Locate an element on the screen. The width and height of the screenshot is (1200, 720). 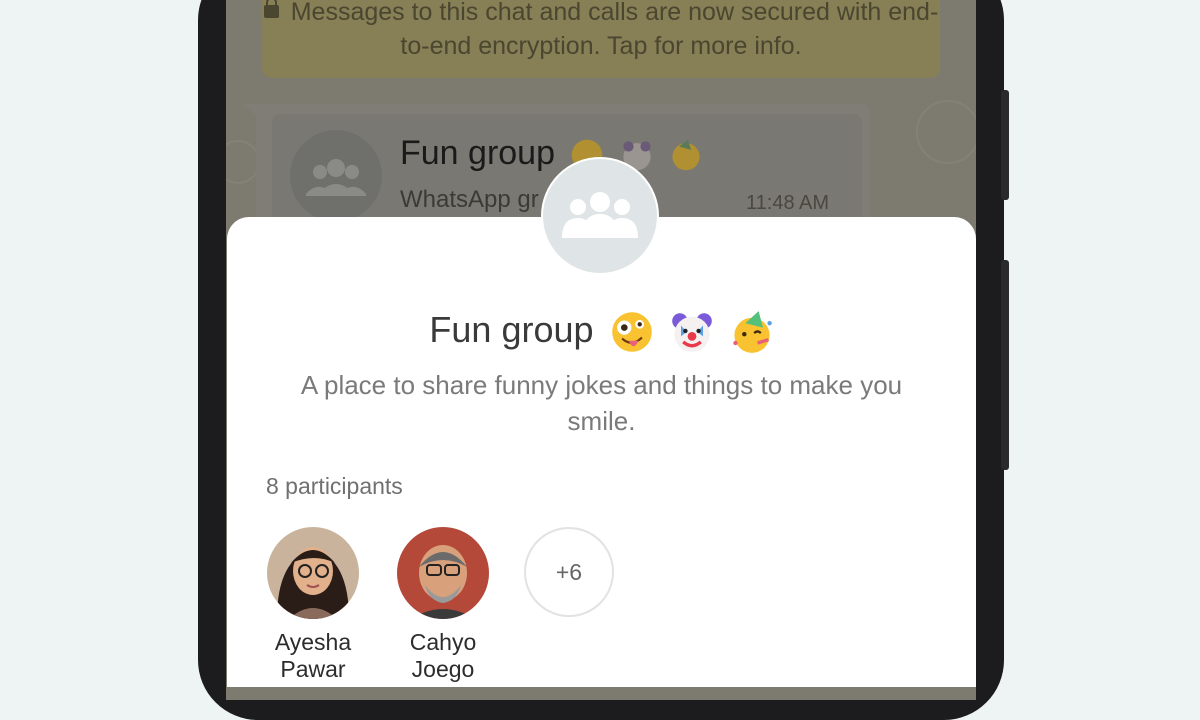
participant-cahyo: Cahyo Joego is located at coordinates (443, 605).